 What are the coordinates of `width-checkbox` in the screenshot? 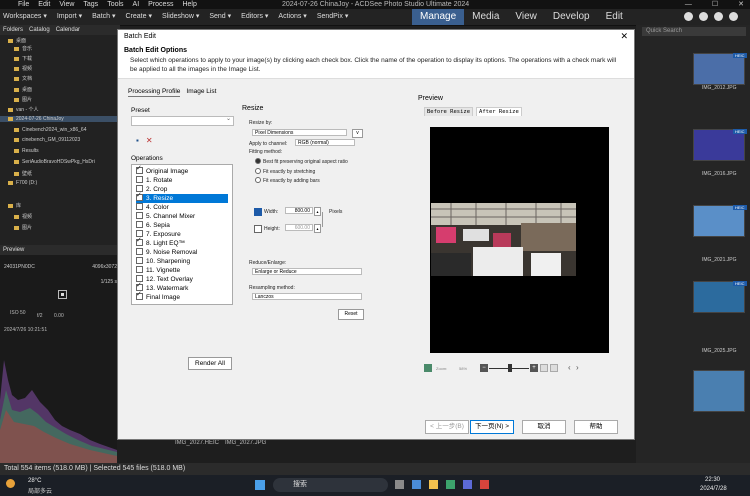 It's located at (258, 212).